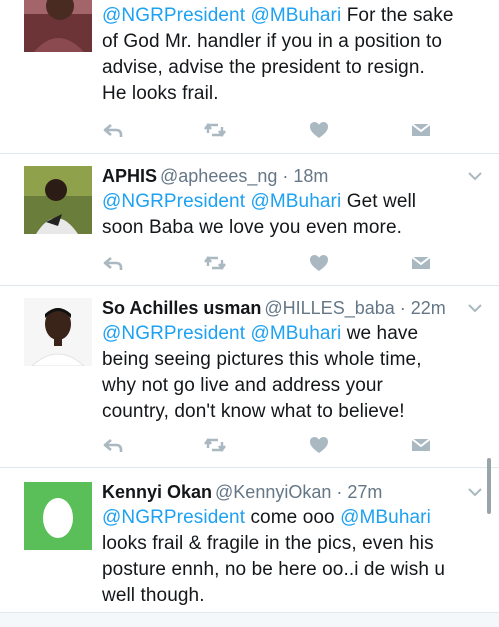 The width and height of the screenshot is (499, 627). I want to click on tweet-text-line: @NGRPresident @MBuhari For the sake, so click(294, 16).